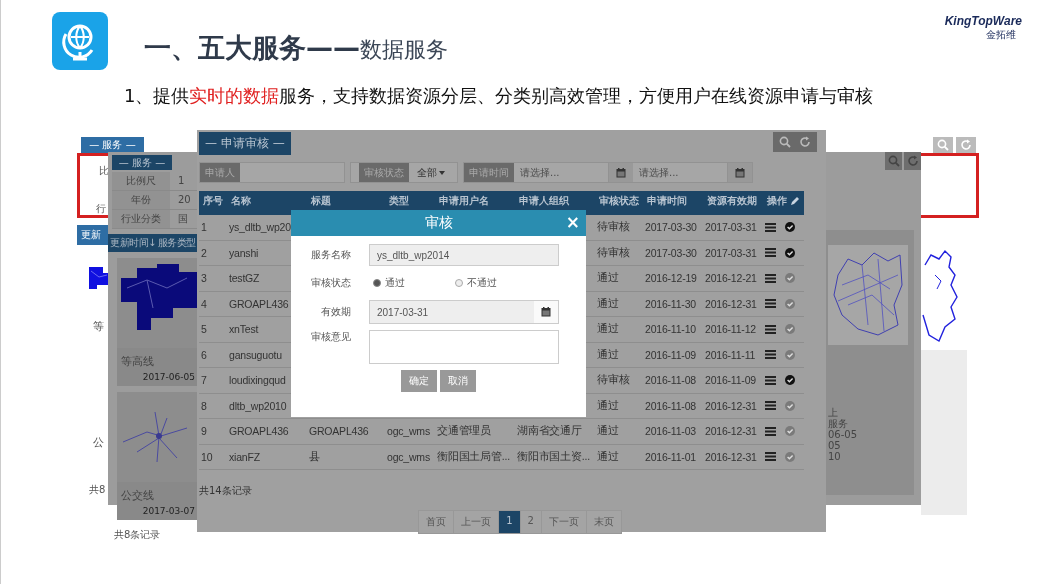 The height and width of the screenshot is (584, 1042). I want to click on field-label: 审核状态, so click(330, 283).